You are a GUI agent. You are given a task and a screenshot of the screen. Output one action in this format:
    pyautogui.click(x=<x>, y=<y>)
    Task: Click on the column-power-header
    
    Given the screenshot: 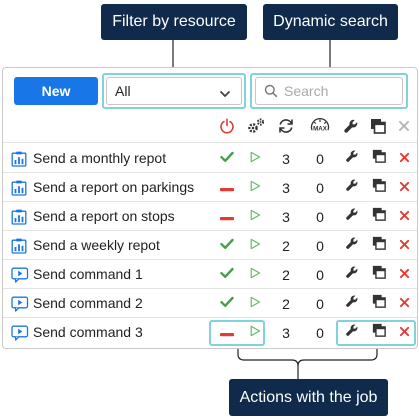 What is the action you would take?
    pyautogui.click(x=227, y=128)
    